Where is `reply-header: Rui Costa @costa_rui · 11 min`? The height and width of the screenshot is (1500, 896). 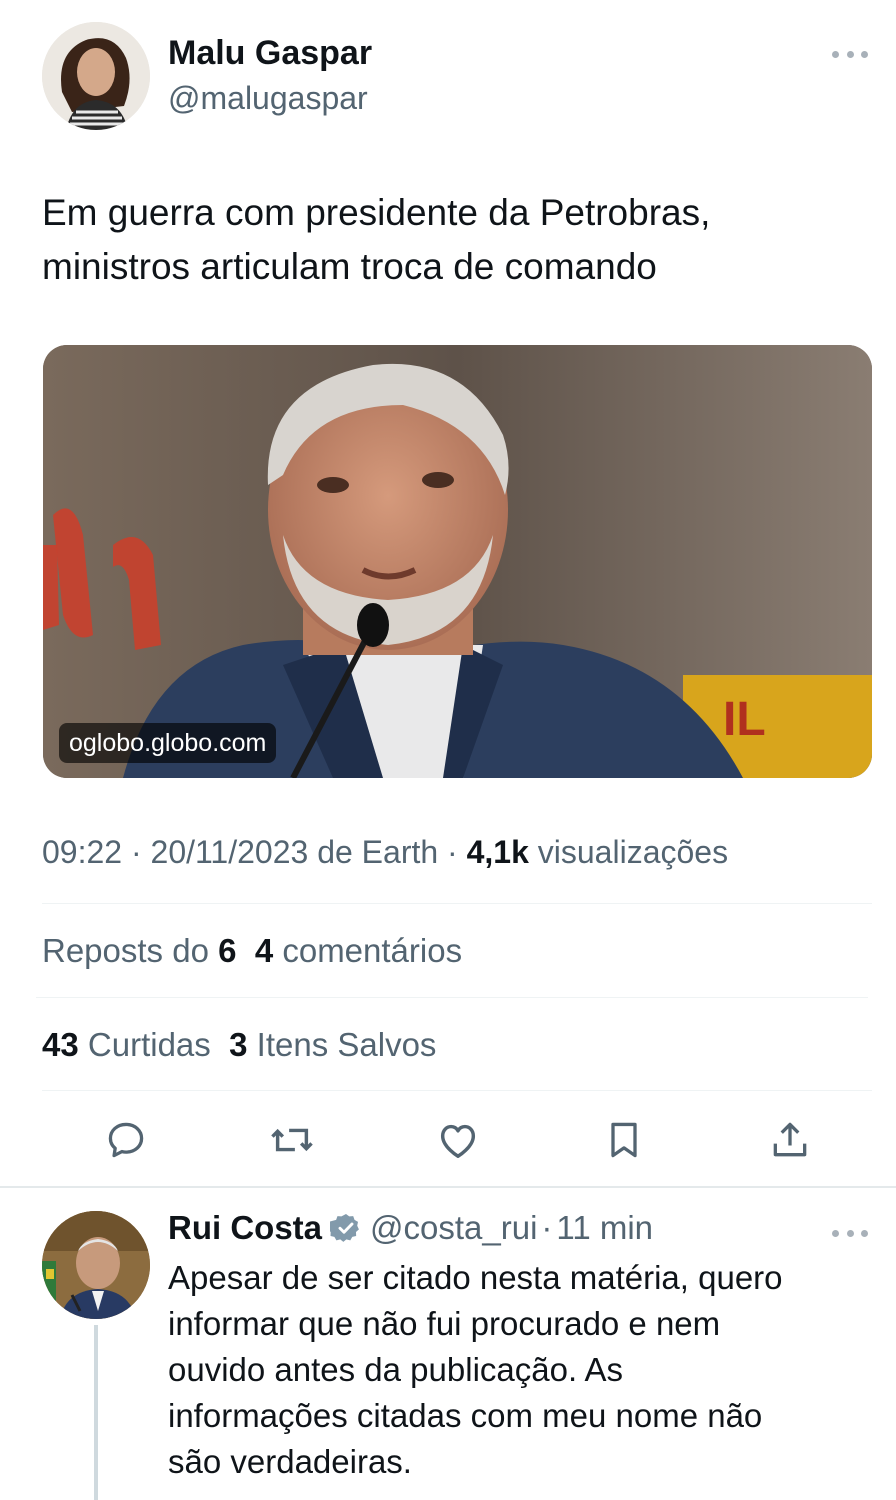
reply-header: Rui Costa @costa_rui · 11 min is located at coordinates (410, 1228).